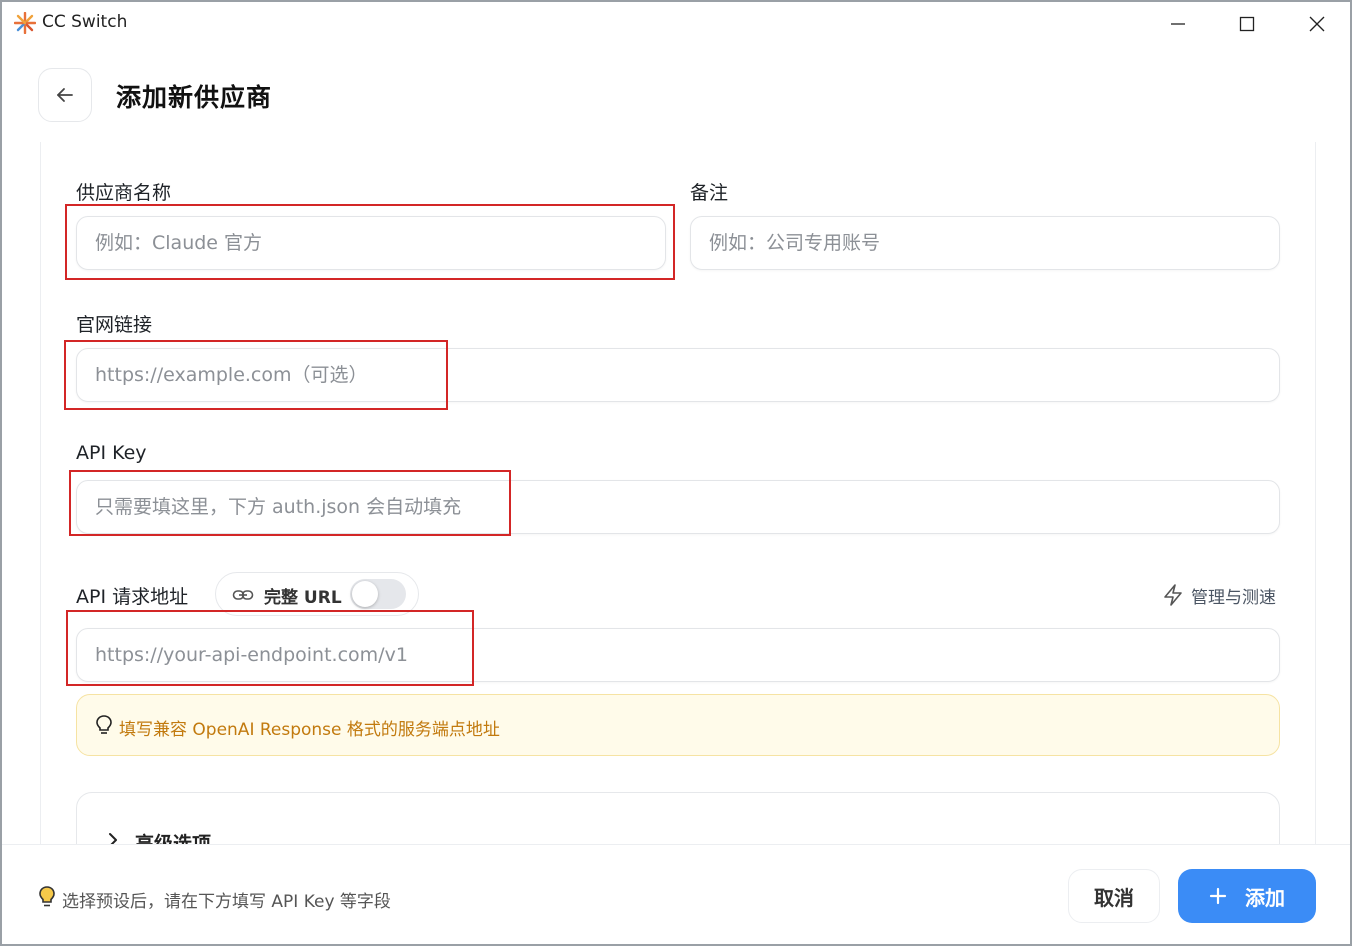 This screenshot has height=946, width=1352. I want to click on lightning-icon, so click(1173, 595).